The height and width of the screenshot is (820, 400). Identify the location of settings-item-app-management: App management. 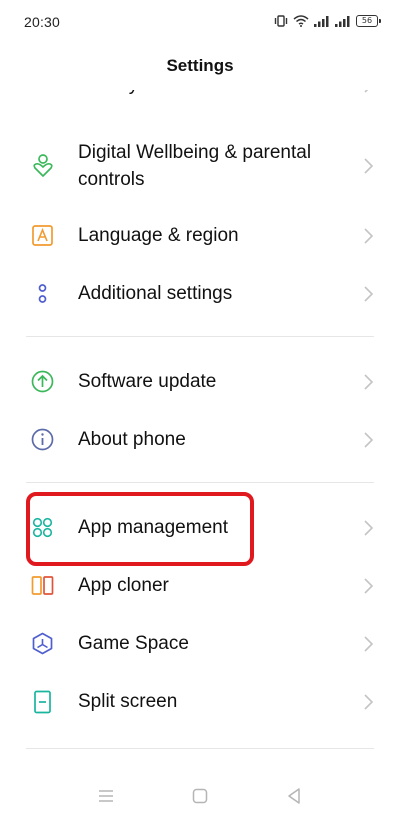
(200, 528).